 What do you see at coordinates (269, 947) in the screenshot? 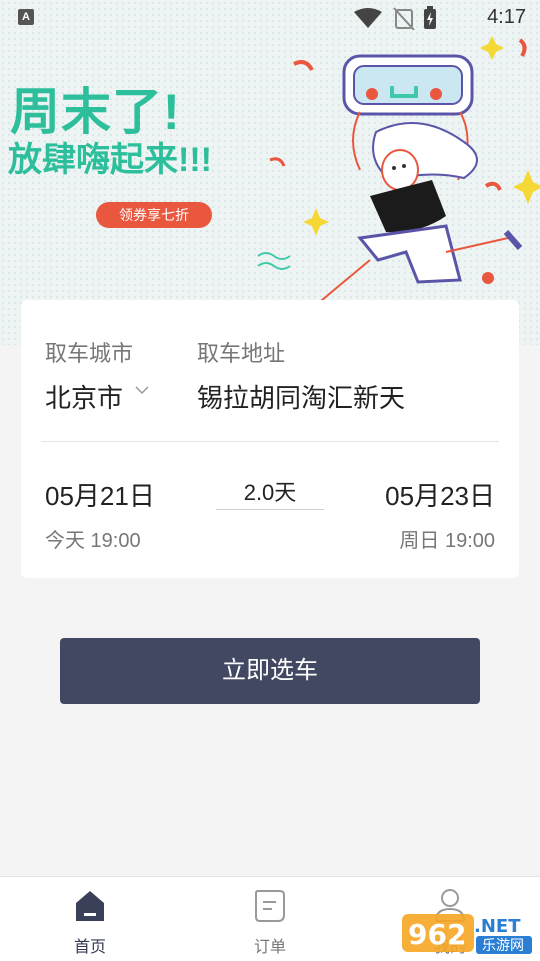
I see `tab-orders-label: 订单` at bounding box center [269, 947].